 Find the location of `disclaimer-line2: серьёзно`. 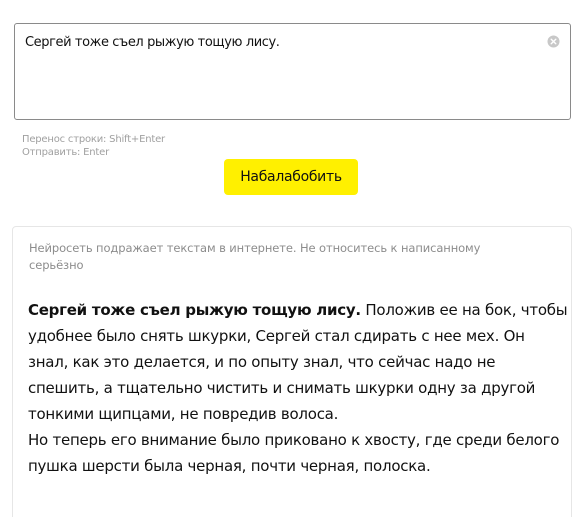

disclaimer-line2: серьёзно is located at coordinates (56, 265).